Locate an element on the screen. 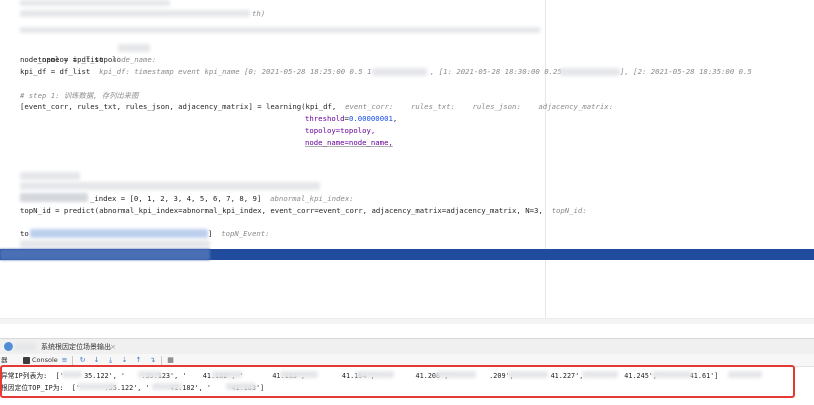 The image size is (814, 405). highlight-annotation-box is located at coordinates (397, 381).